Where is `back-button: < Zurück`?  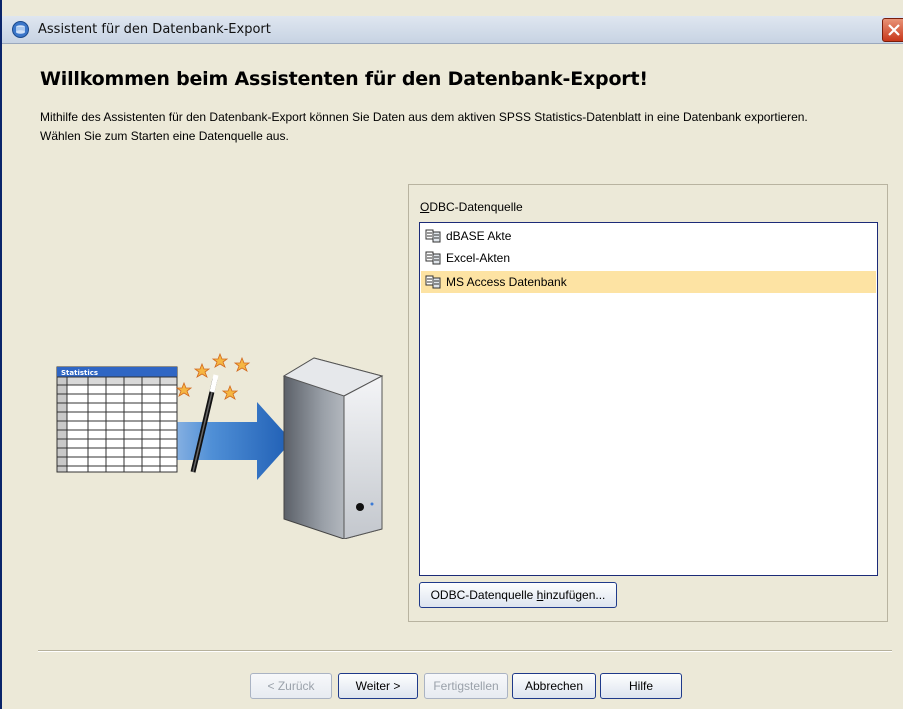 back-button: < Zurück is located at coordinates (291, 686).